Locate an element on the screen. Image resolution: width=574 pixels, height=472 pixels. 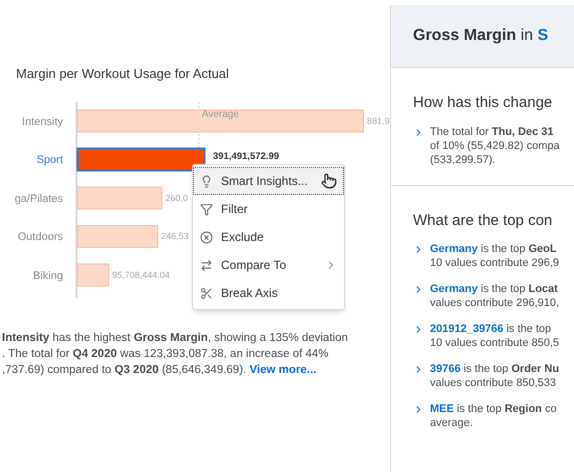
lightbulb-icon is located at coordinates (206, 181).